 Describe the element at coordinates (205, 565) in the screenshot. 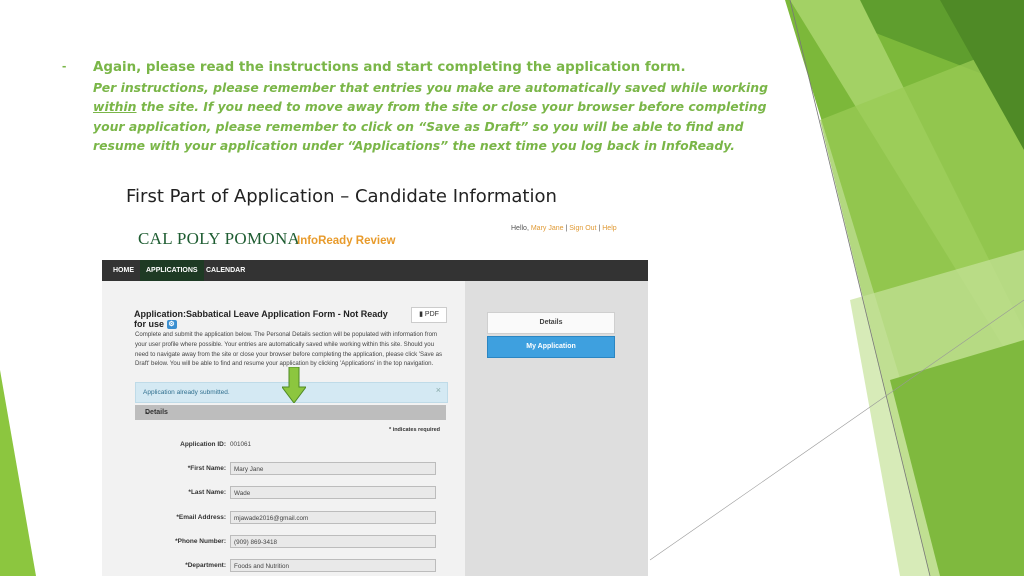

I see `department-label: *Department:` at that location.